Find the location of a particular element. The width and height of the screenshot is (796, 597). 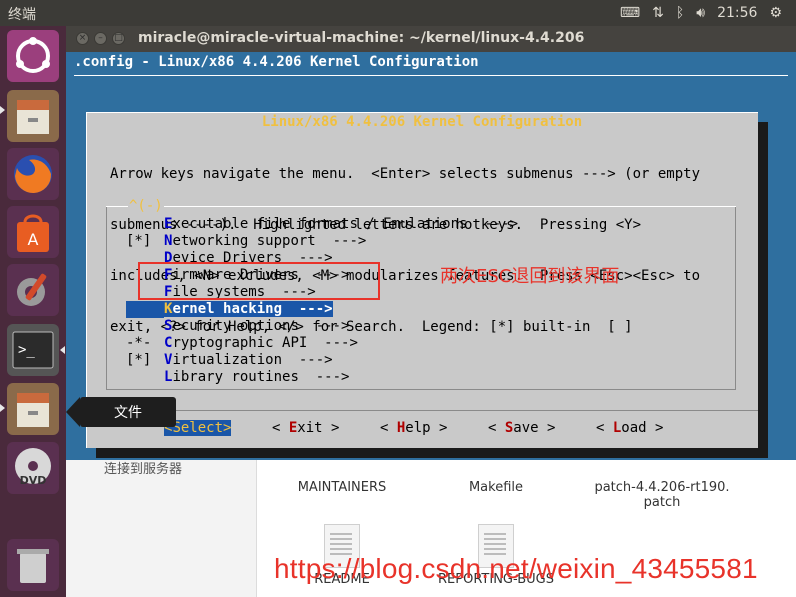

dvd-disc-icon: DVD is located at coordinates (33, 468).